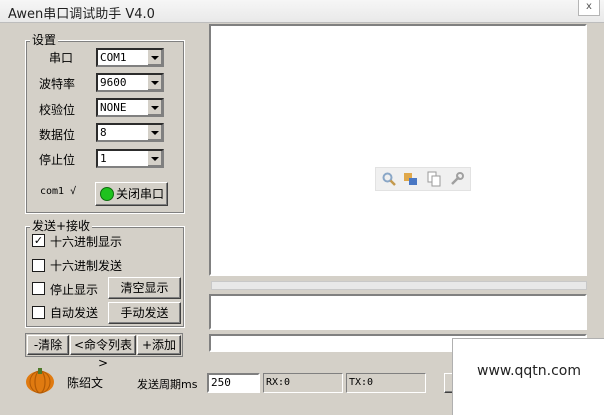 The height and width of the screenshot is (415, 604). Describe the element at coordinates (85, 383) in the screenshot. I see `author-label: 陈绍文` at that location.